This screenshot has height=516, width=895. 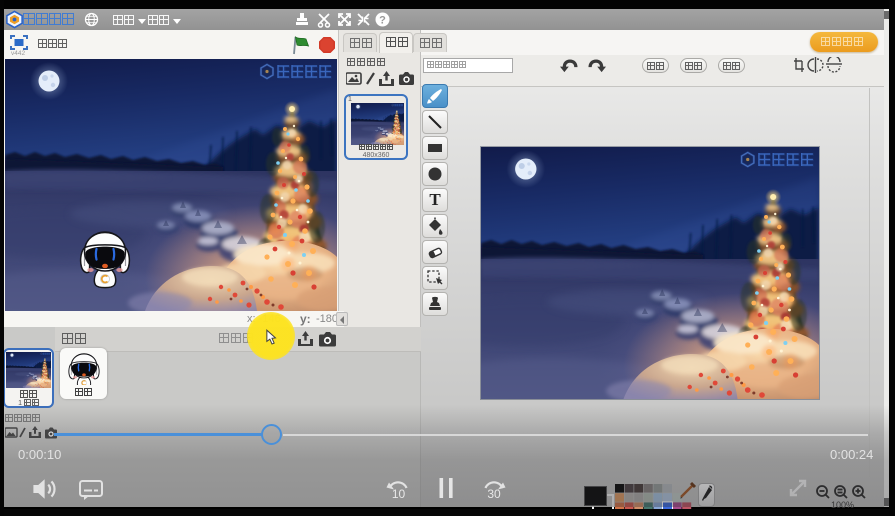 I want to click on svg-text: 10, so click(x=399, y=494).